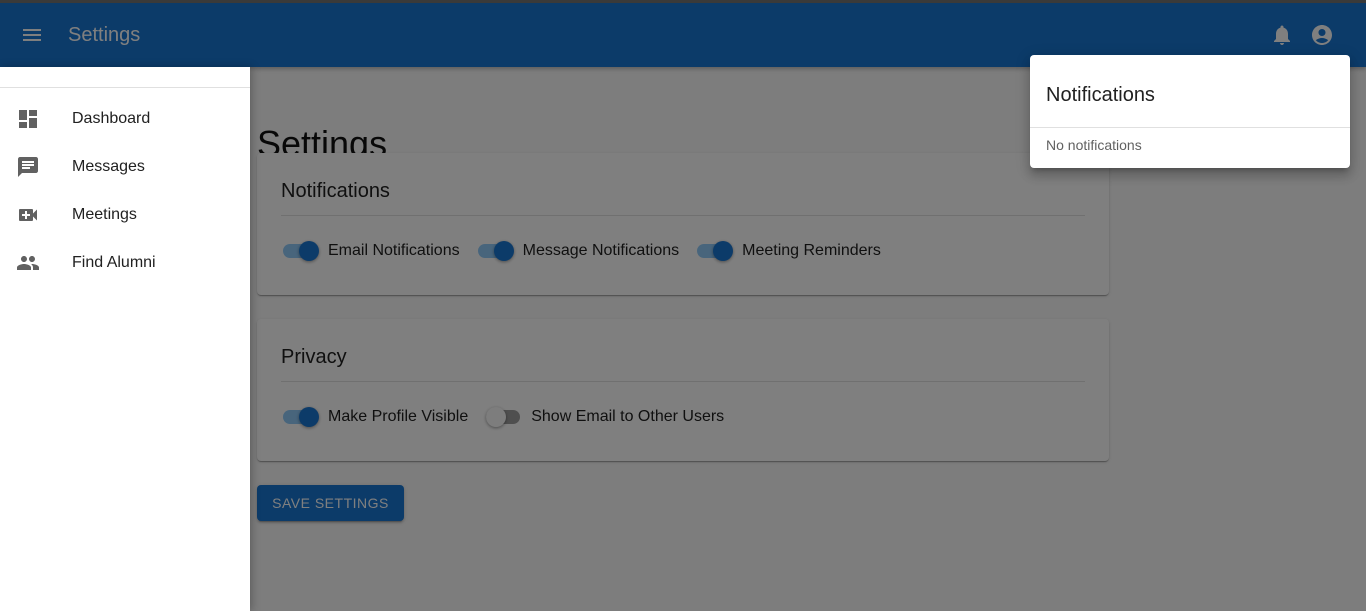 The width and height of the screenshot is (1366, 611). I want to click on sidebar-item-label: Meetings, so click(104, 214).